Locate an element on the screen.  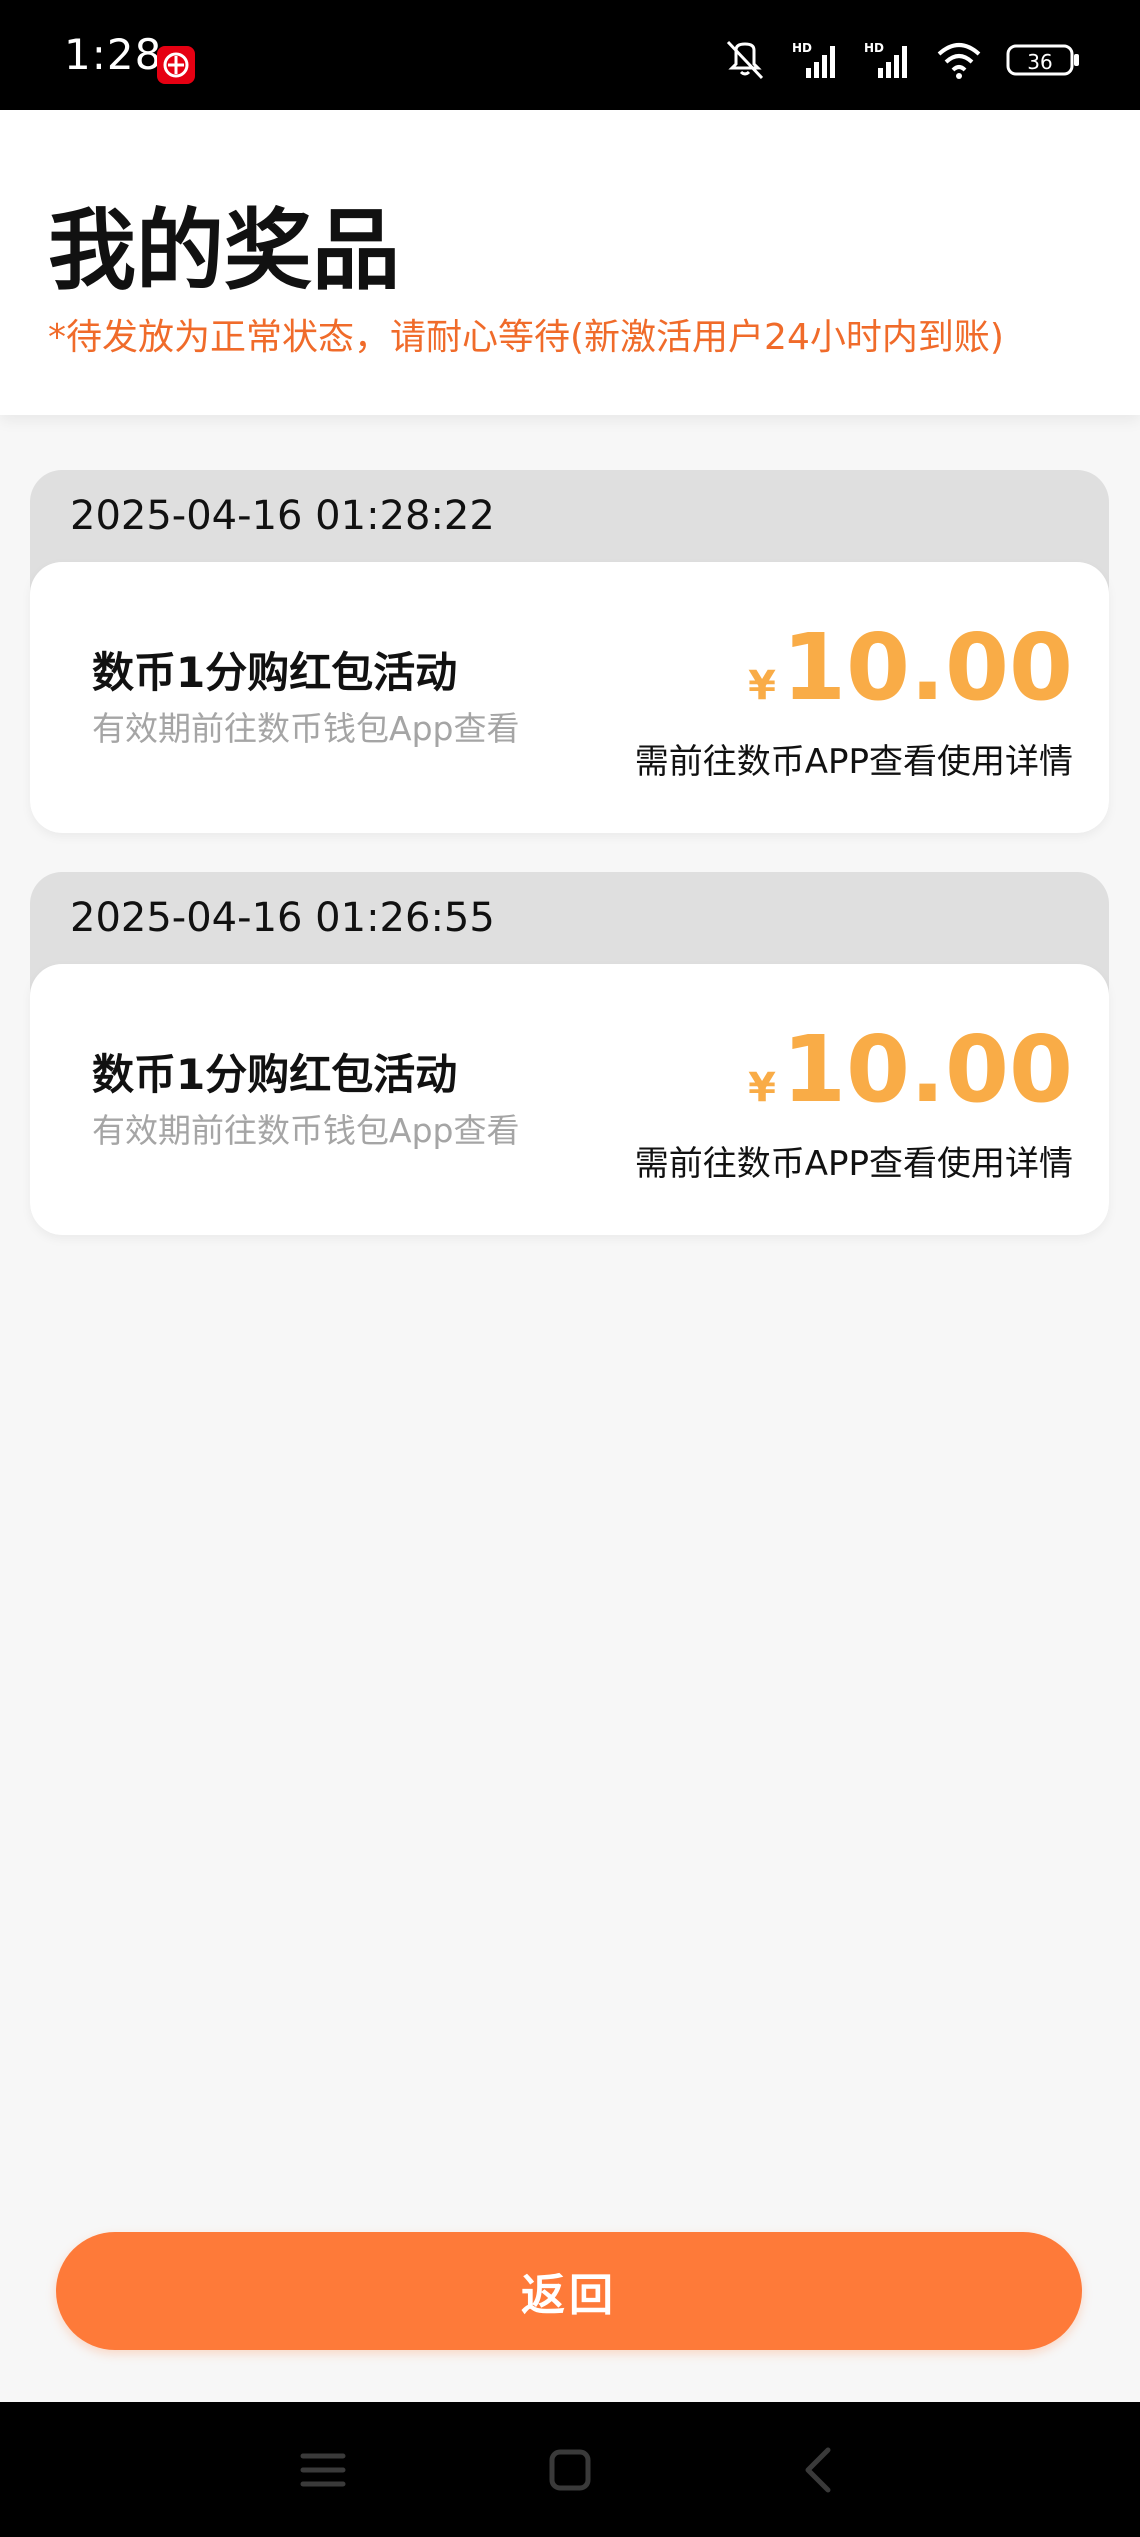
status-time: 1:28 is located at coordinates (113, 54).